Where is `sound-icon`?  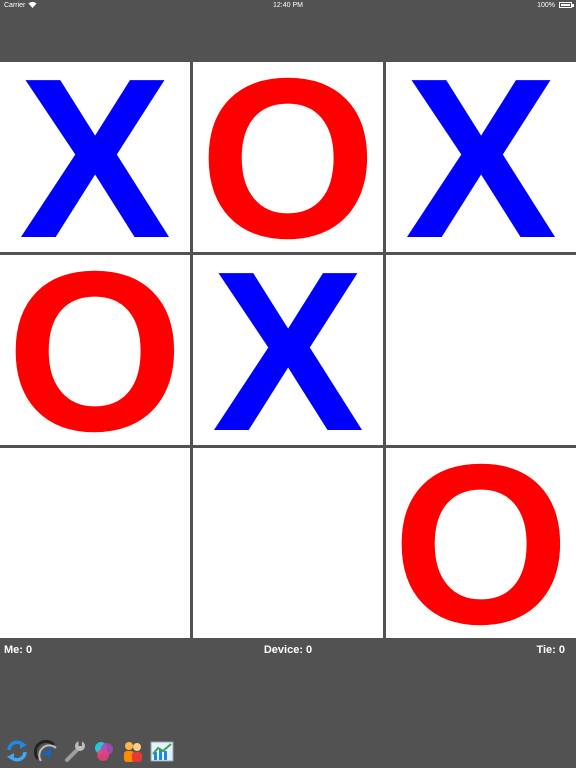 sound-icon is located at coordinates (46, 751).